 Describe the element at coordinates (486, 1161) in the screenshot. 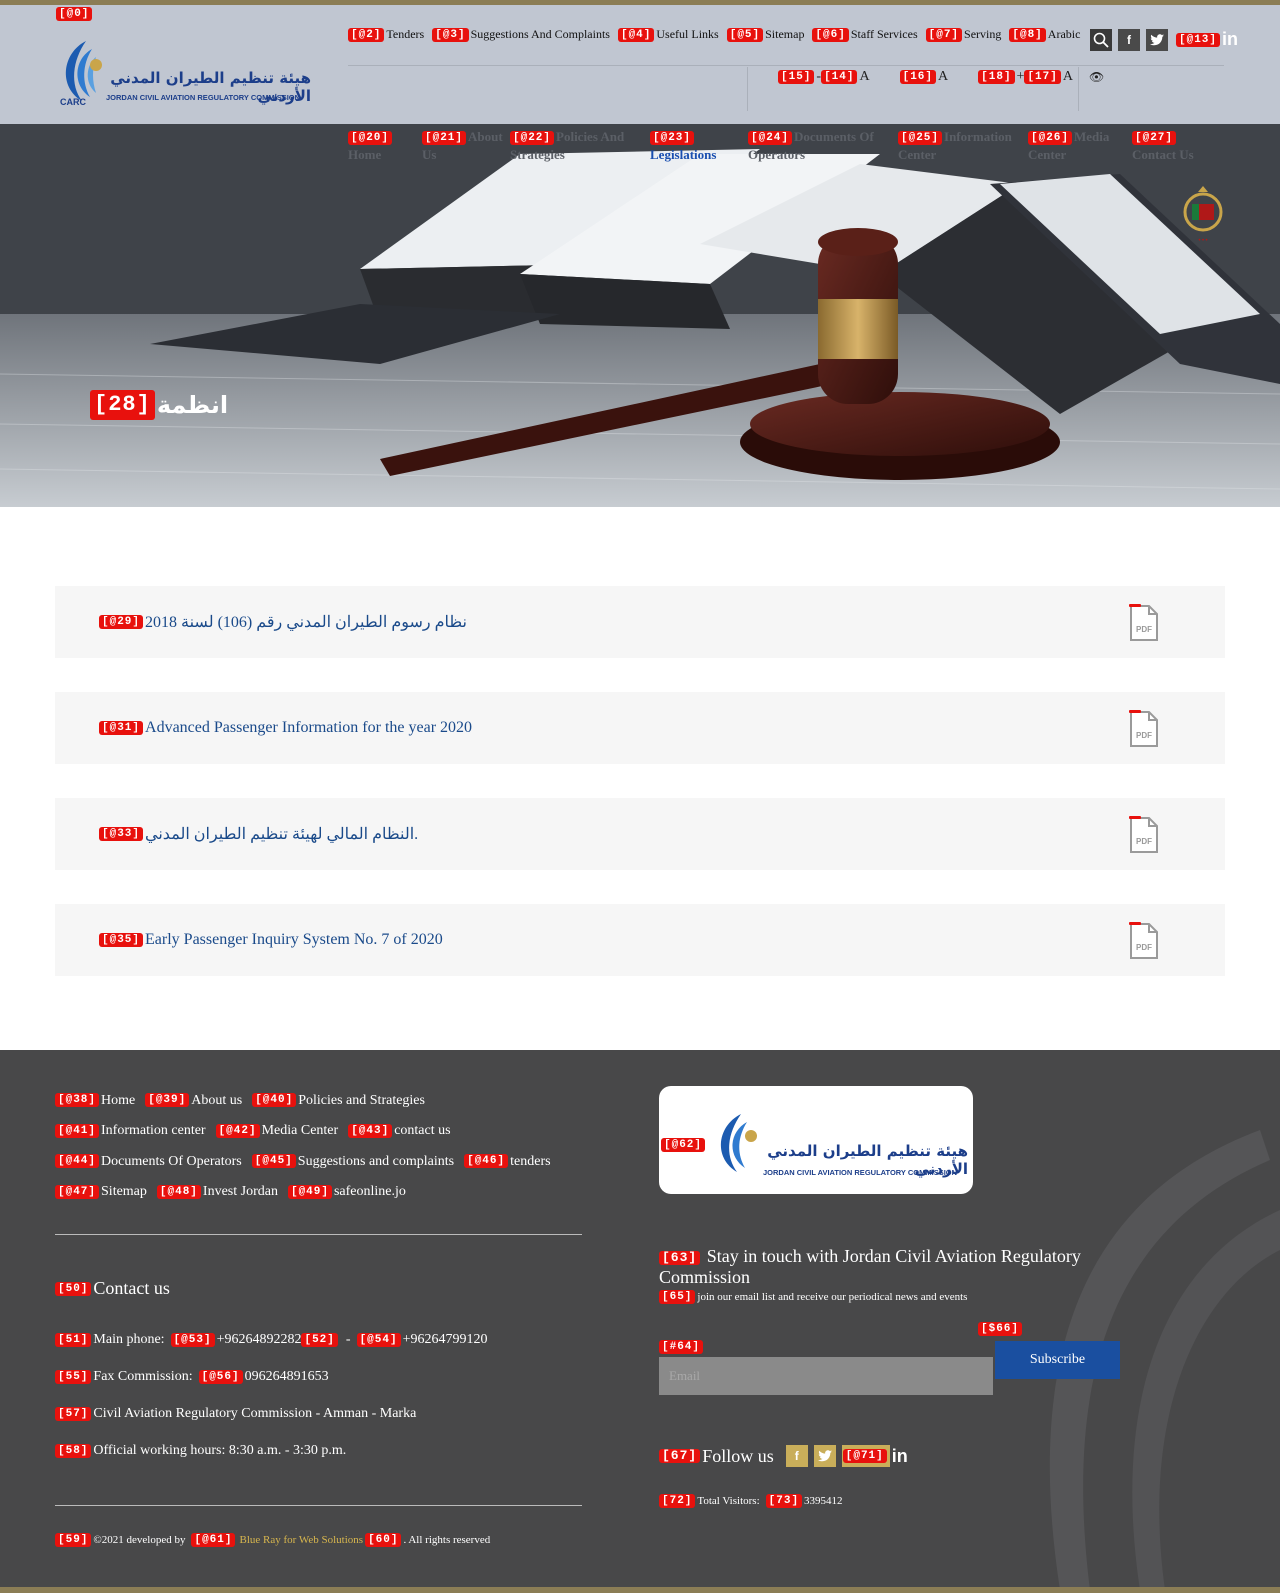

I see `footer-link-tag: [@46]` at that location.